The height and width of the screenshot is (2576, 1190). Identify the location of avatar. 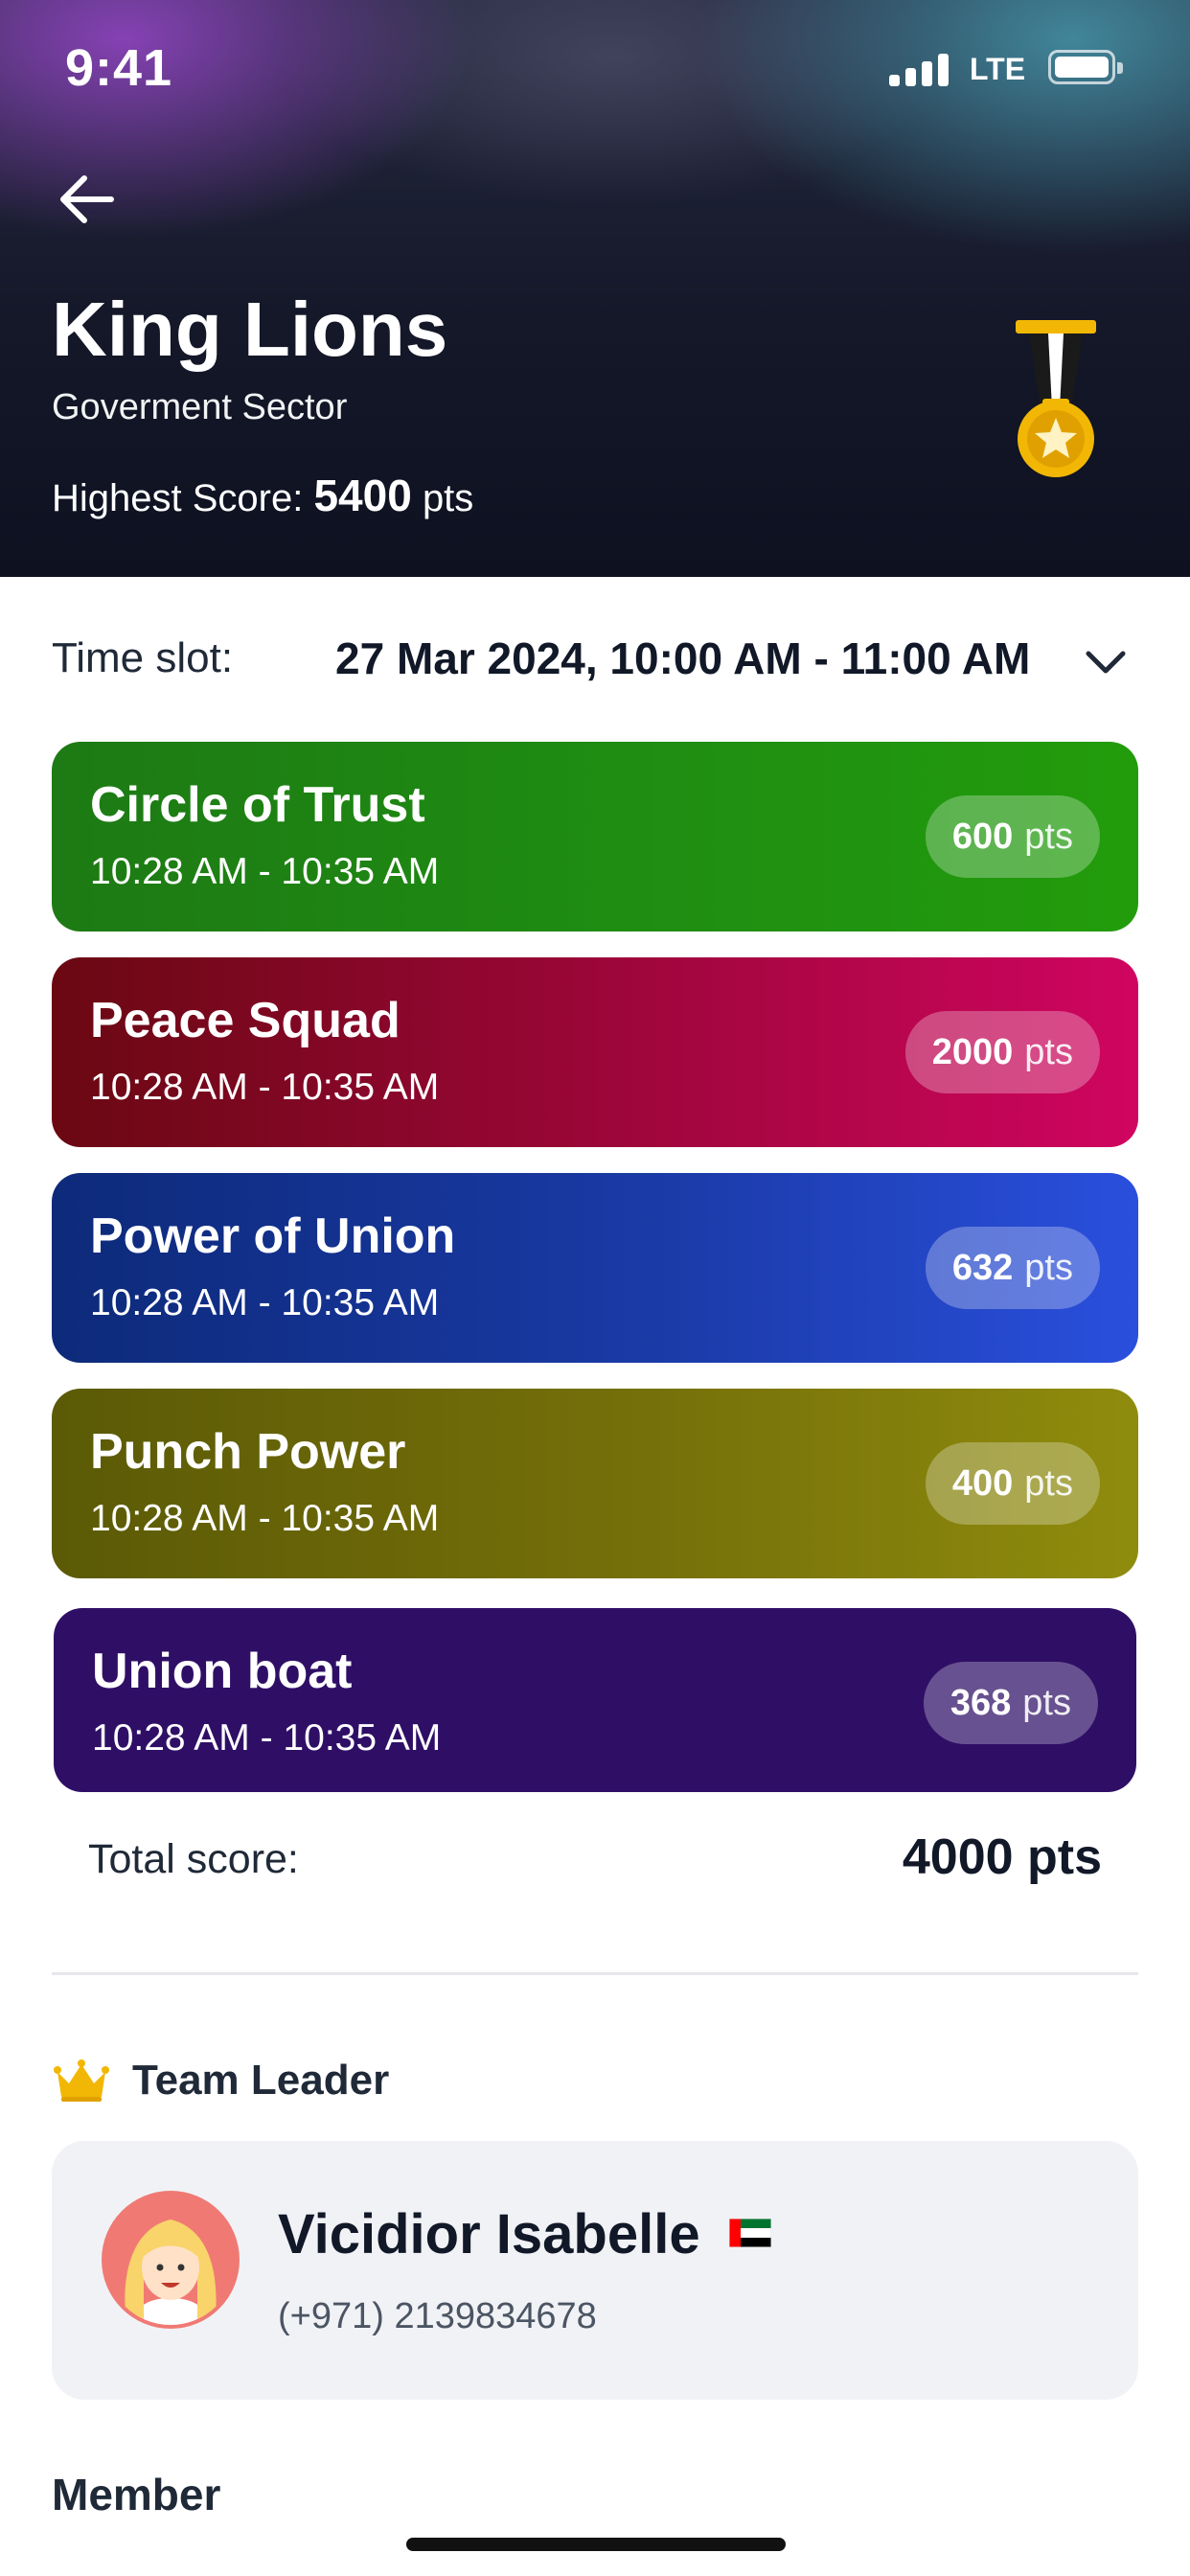
(171, 2260).